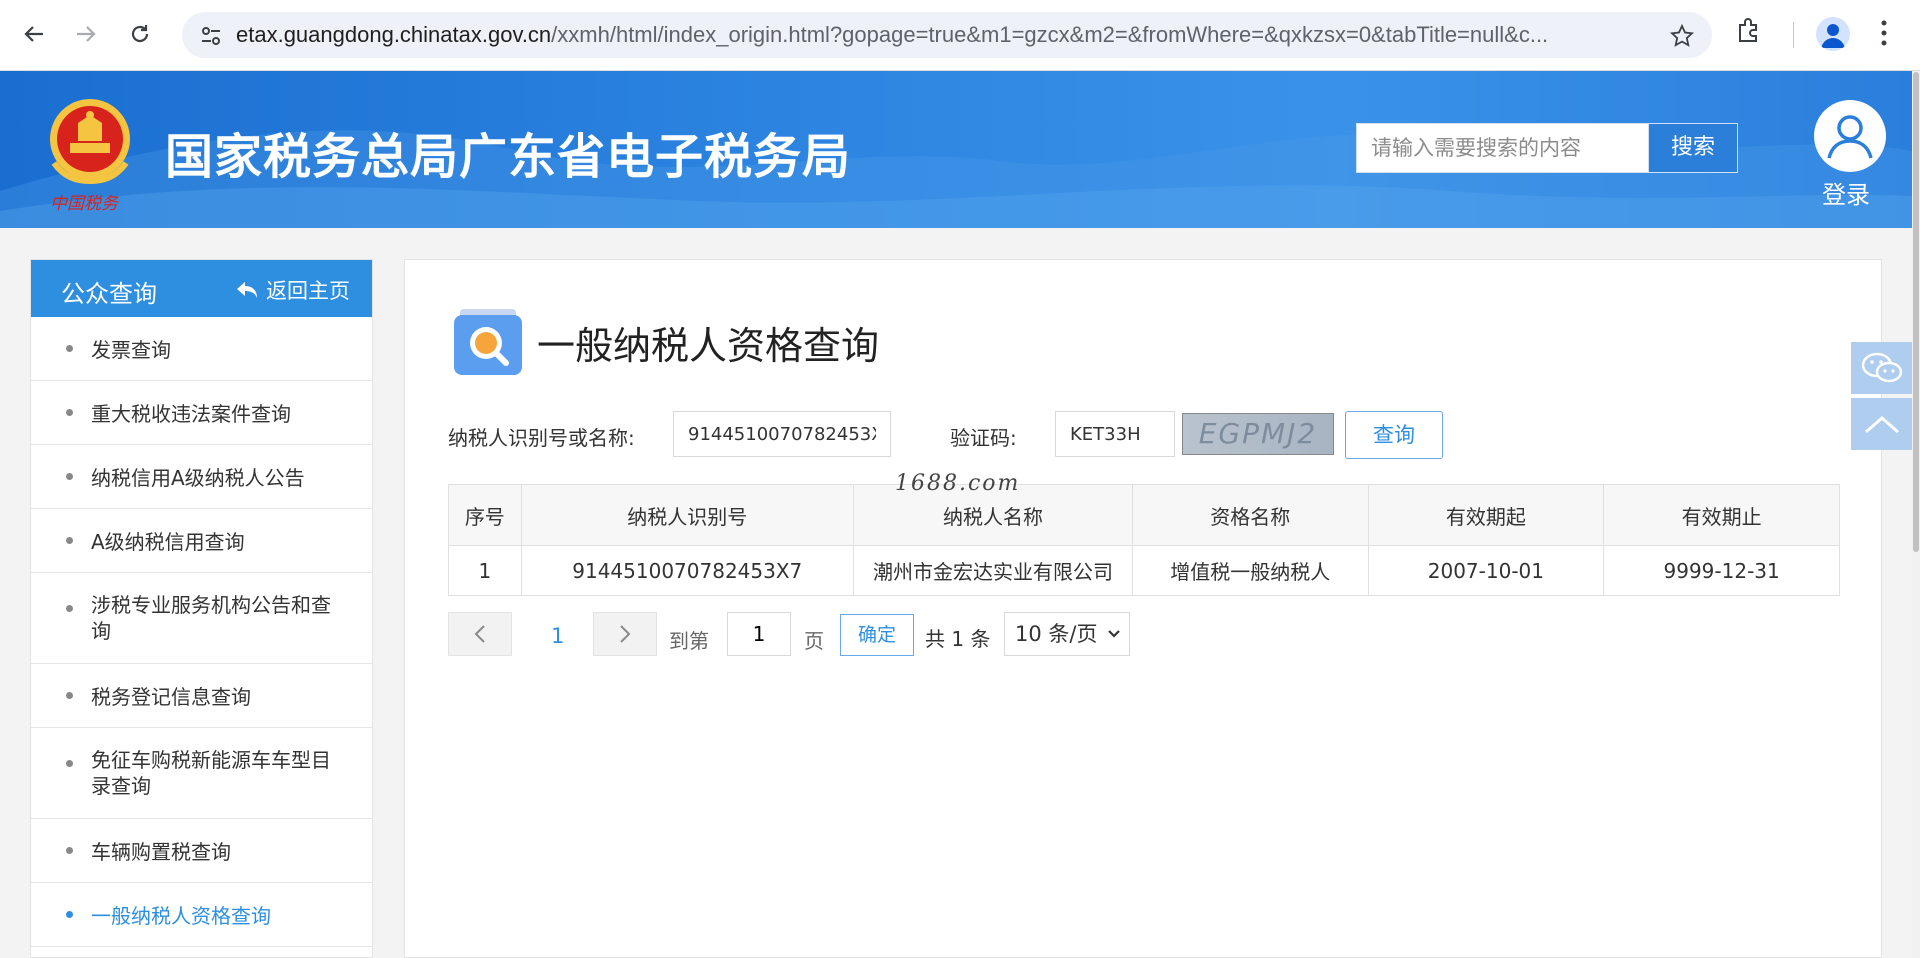 The height and width of the screenshot is (958, 1920). I want to click on table-cell: 9144510070782453X7, so click(687, 570).